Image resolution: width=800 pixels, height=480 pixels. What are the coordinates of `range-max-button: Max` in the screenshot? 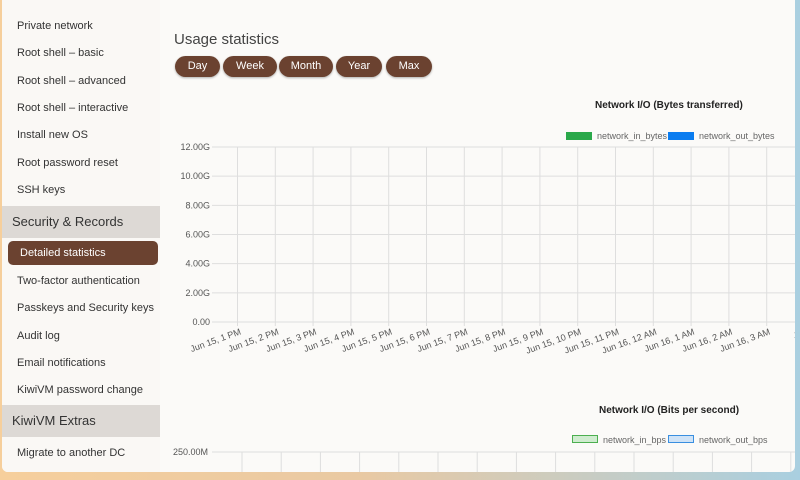 It's located at (409, 66).